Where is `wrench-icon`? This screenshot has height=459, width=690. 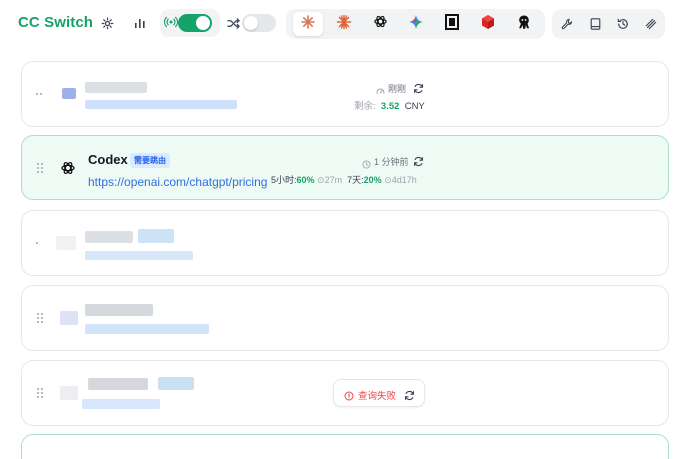
wrench-icon is located at coordinates (567, 24).